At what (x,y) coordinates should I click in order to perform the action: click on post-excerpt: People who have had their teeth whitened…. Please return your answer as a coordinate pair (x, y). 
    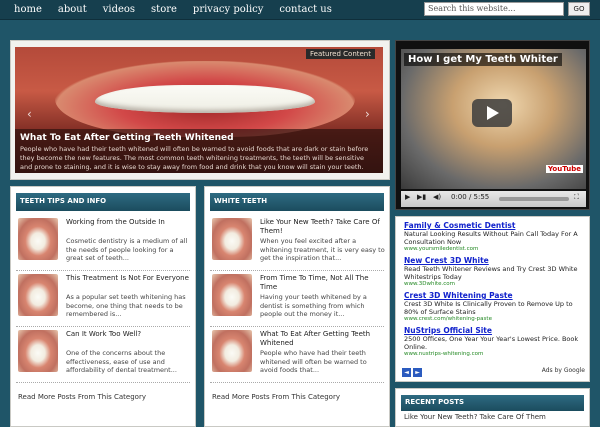
    Looking at the image, I should click on (313, 361).